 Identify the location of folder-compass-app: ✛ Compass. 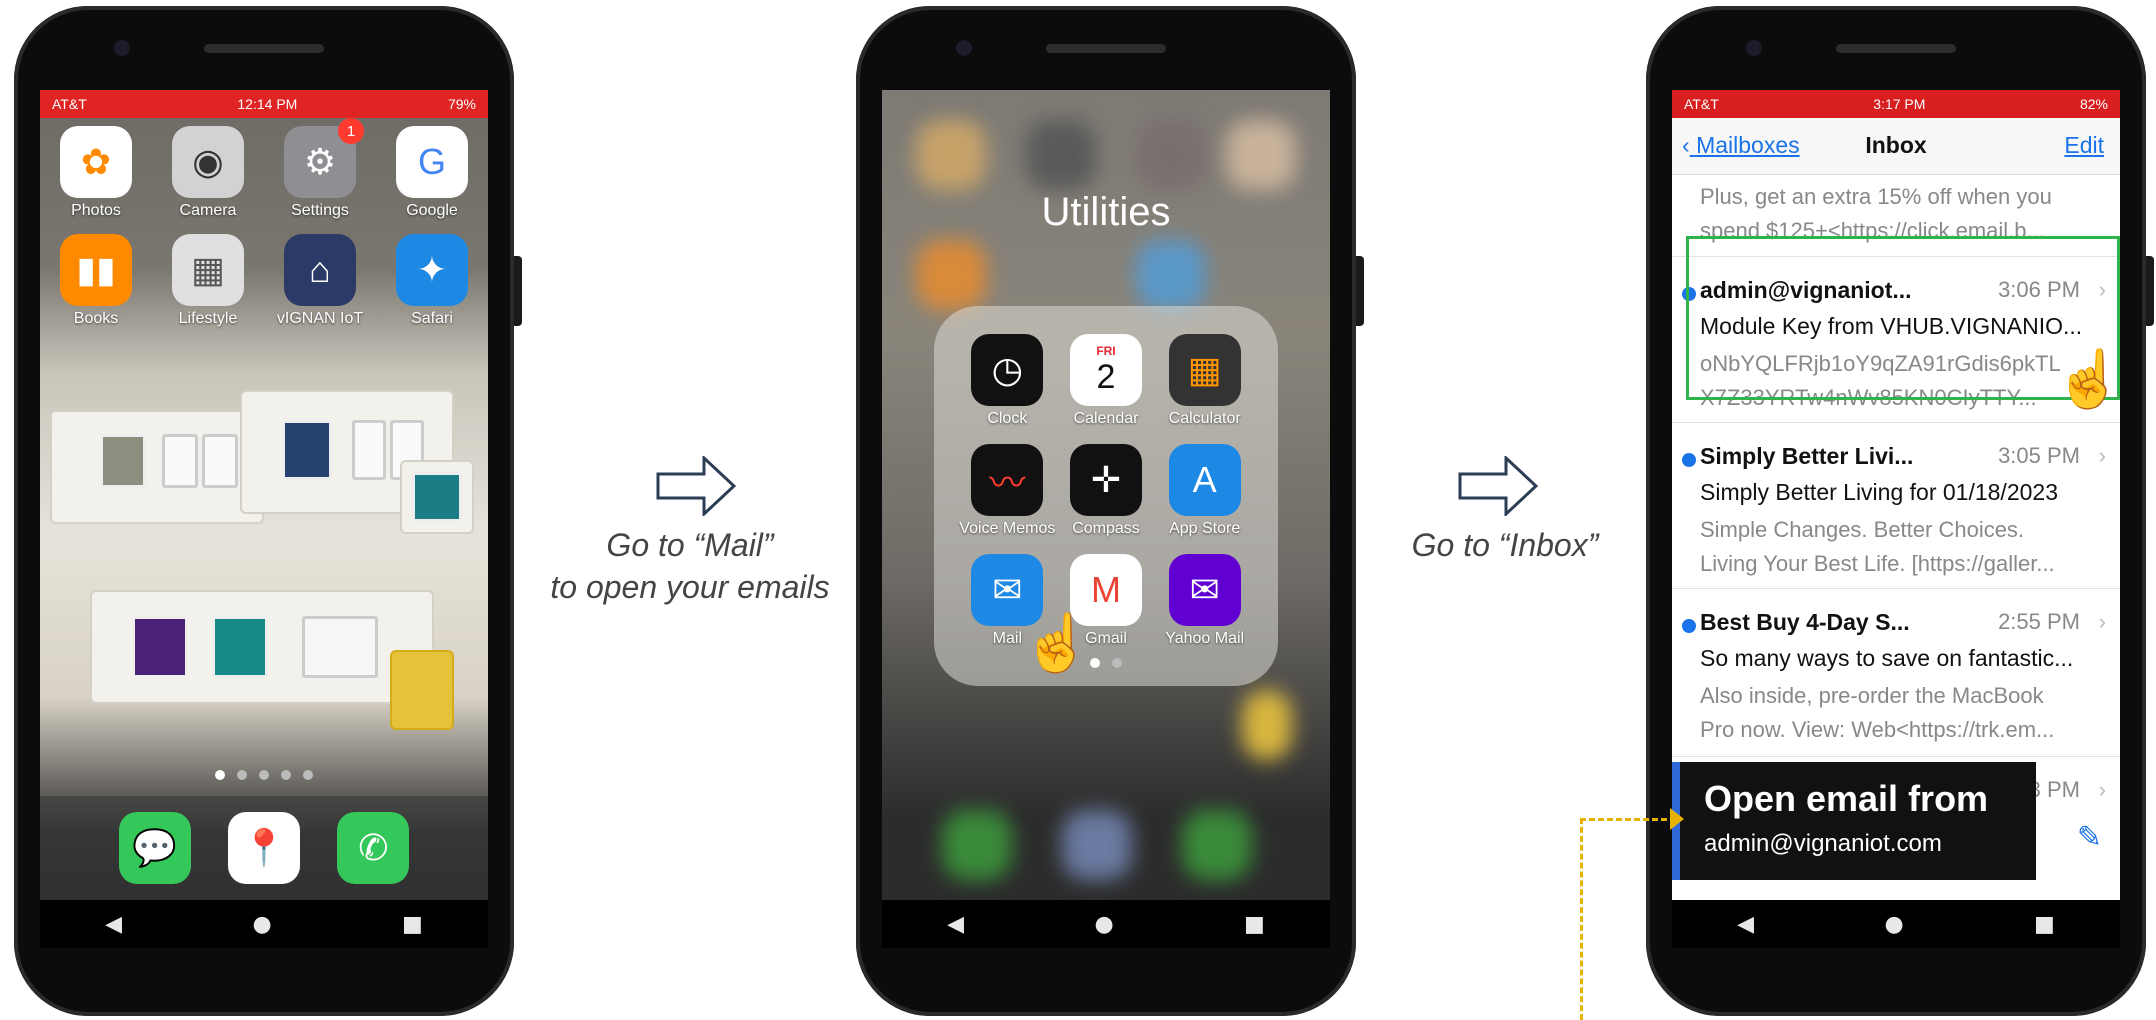
(1106, 491).